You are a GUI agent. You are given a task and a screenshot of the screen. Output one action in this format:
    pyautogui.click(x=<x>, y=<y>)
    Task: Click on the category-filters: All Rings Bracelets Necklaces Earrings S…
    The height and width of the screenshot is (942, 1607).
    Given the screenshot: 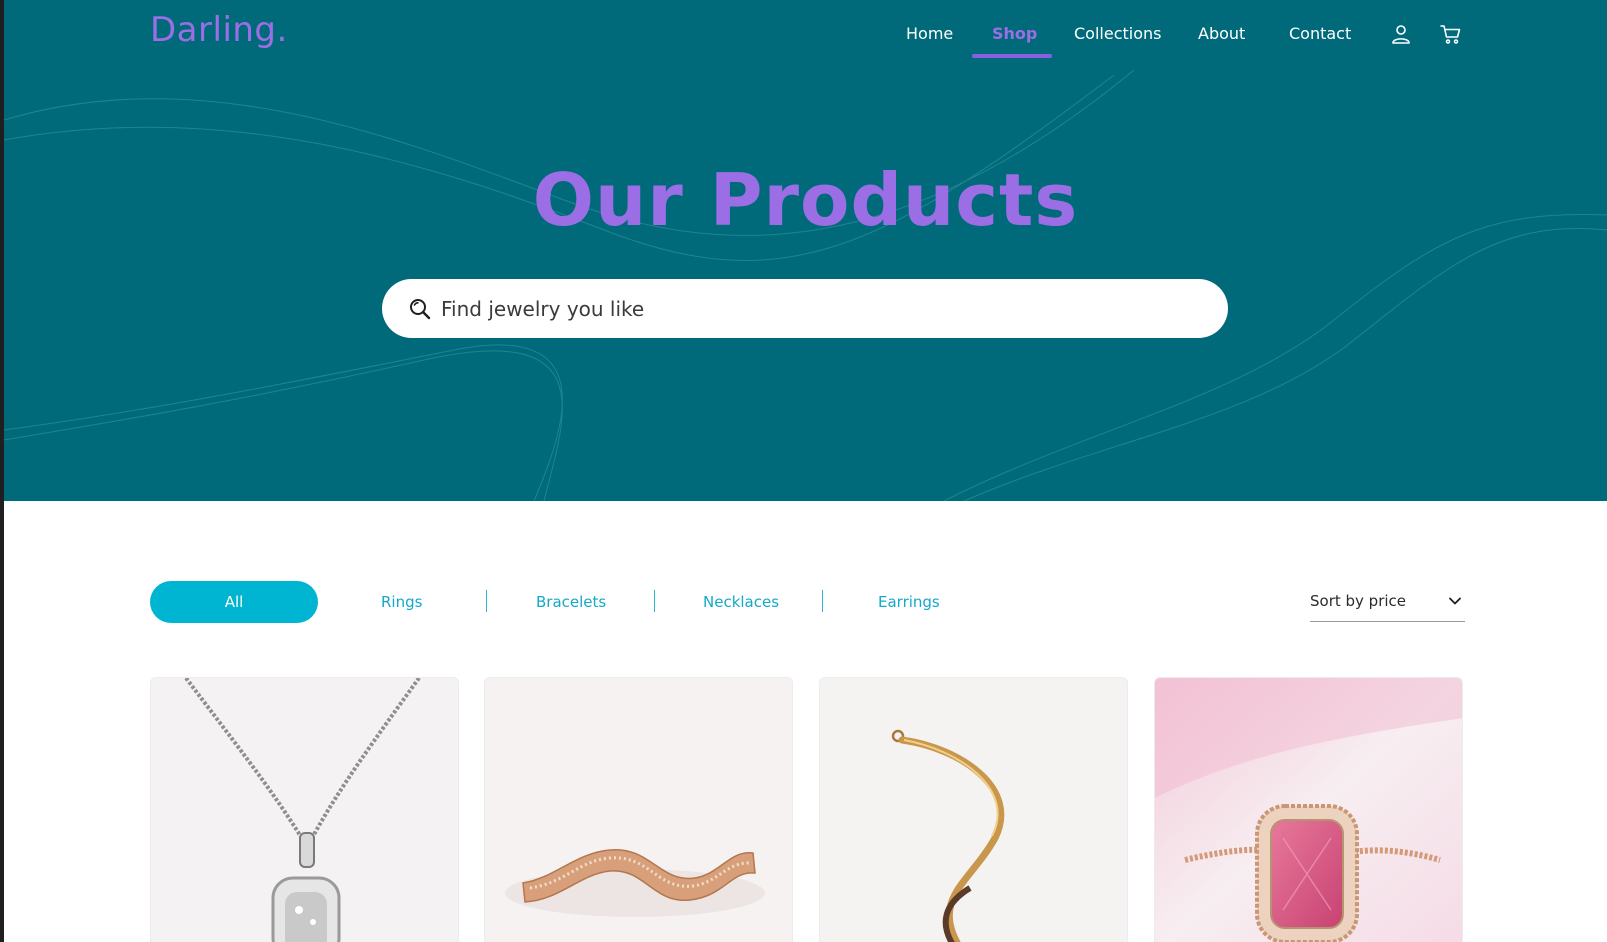 What is the action you would take?
    pyautogui.click(x=805, y=602)
    